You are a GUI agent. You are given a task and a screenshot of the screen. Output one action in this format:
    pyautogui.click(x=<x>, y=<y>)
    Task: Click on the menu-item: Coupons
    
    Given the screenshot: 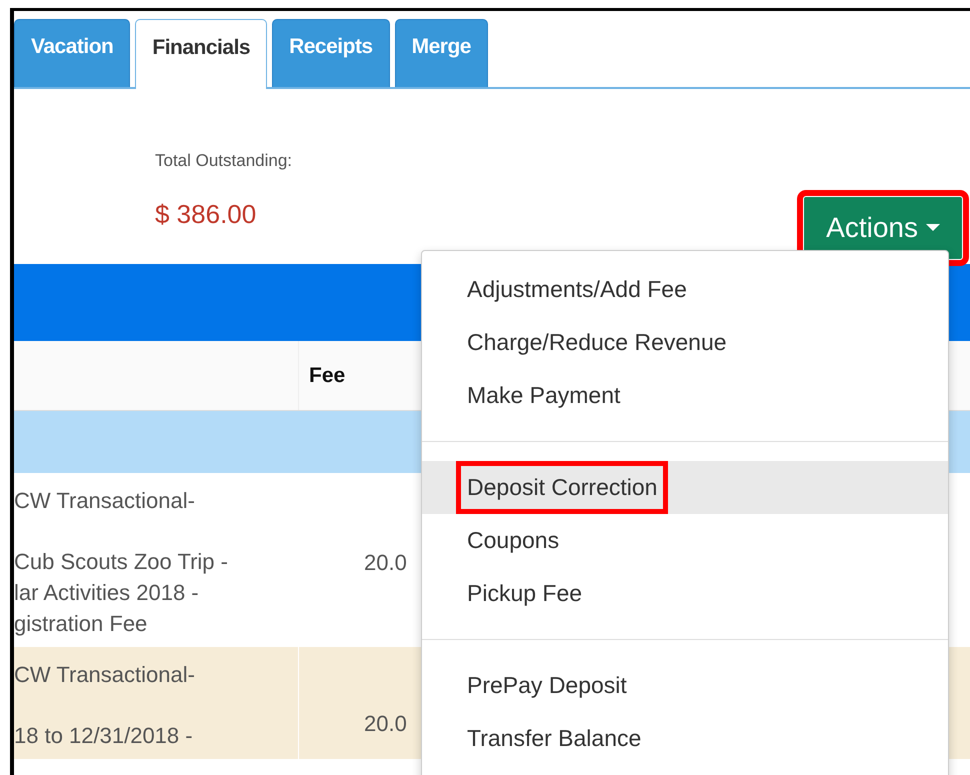 What is the action you would take?
    pyautogui.click(x=685, y=540)
    